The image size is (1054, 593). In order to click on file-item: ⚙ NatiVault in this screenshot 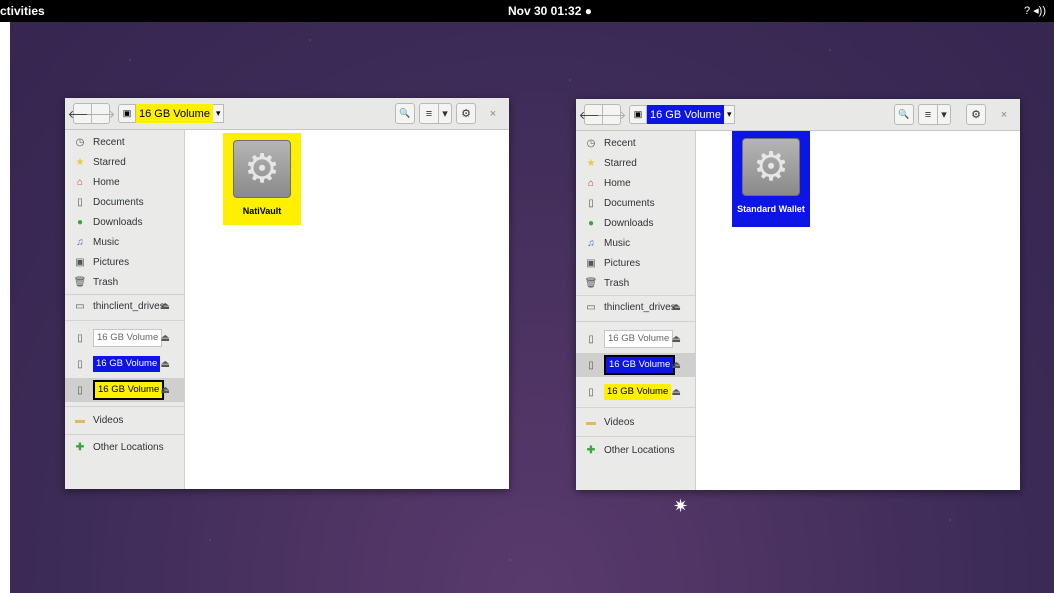, I will do `click(262, 179)`.